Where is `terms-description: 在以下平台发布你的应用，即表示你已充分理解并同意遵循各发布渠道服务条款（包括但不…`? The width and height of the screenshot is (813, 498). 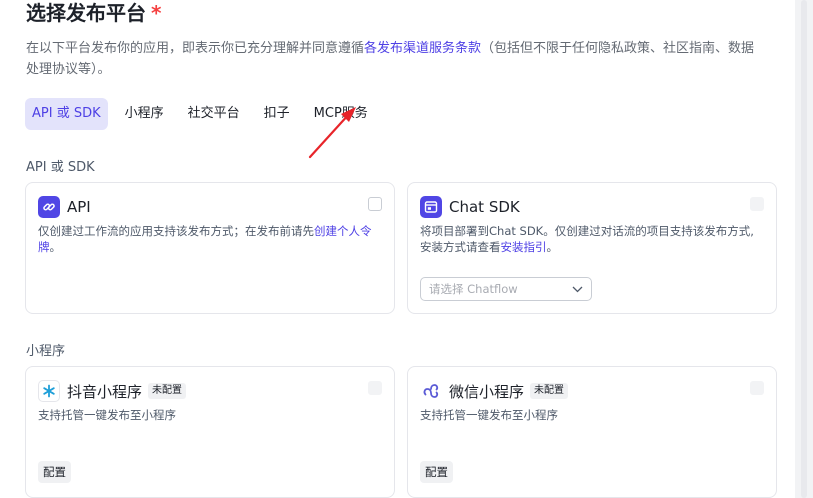 terms-description: 在以下平台发布你的应用，即表示你已充分理解并同意遵循各发布渠道服务条款（包括但不… is located at coordinates (390, 59).